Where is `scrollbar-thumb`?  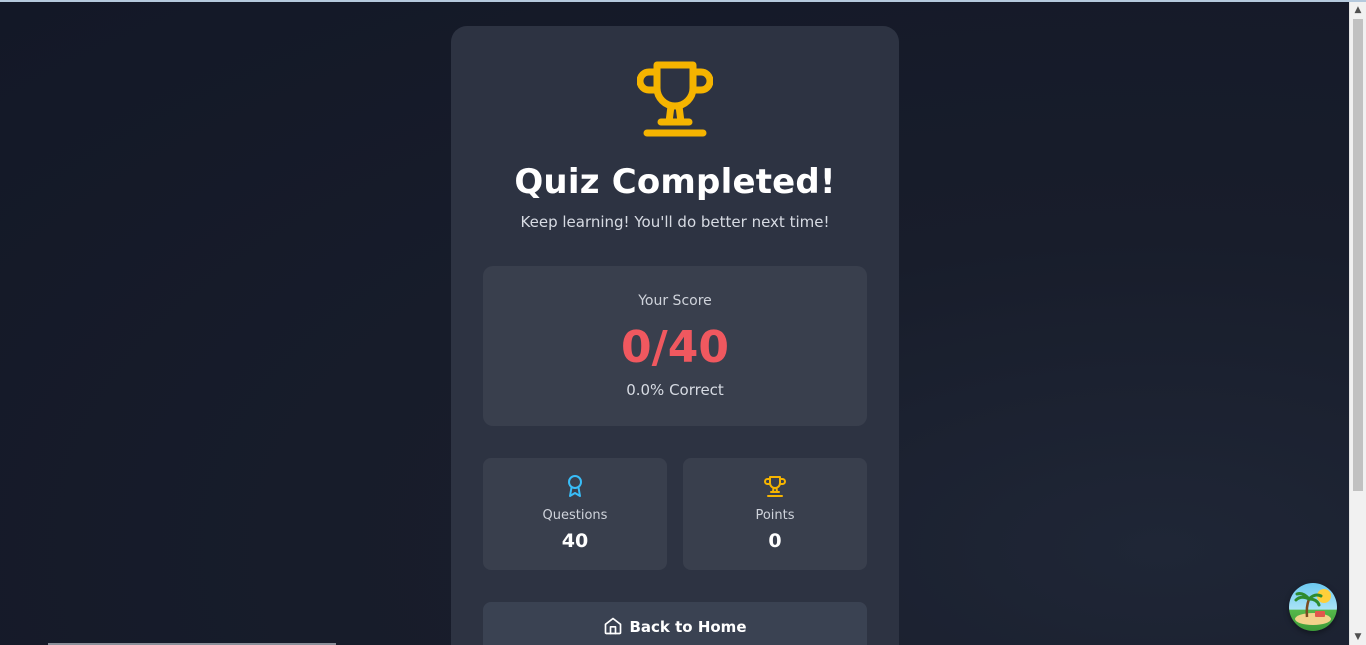 scrollbar-thumb is located at coordinates (1358, 255).